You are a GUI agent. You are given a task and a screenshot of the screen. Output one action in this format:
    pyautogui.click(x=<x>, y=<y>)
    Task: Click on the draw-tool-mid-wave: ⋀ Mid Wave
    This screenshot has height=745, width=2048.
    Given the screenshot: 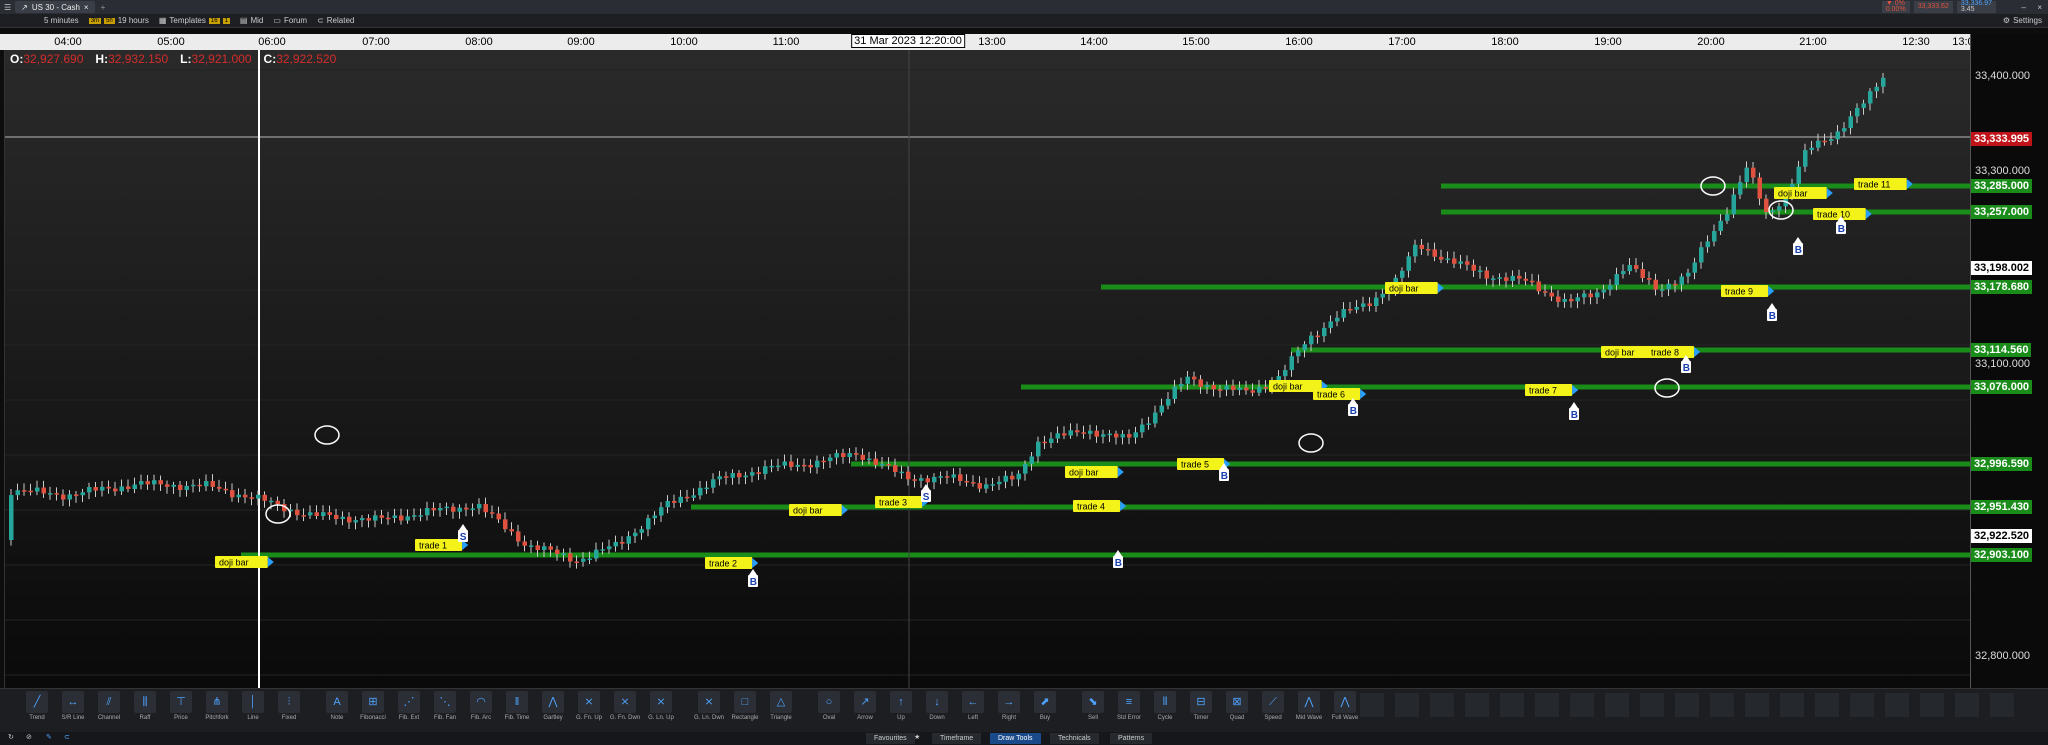 What is the action you would take?
    pyautogui.click(x=1309, y=706)
    